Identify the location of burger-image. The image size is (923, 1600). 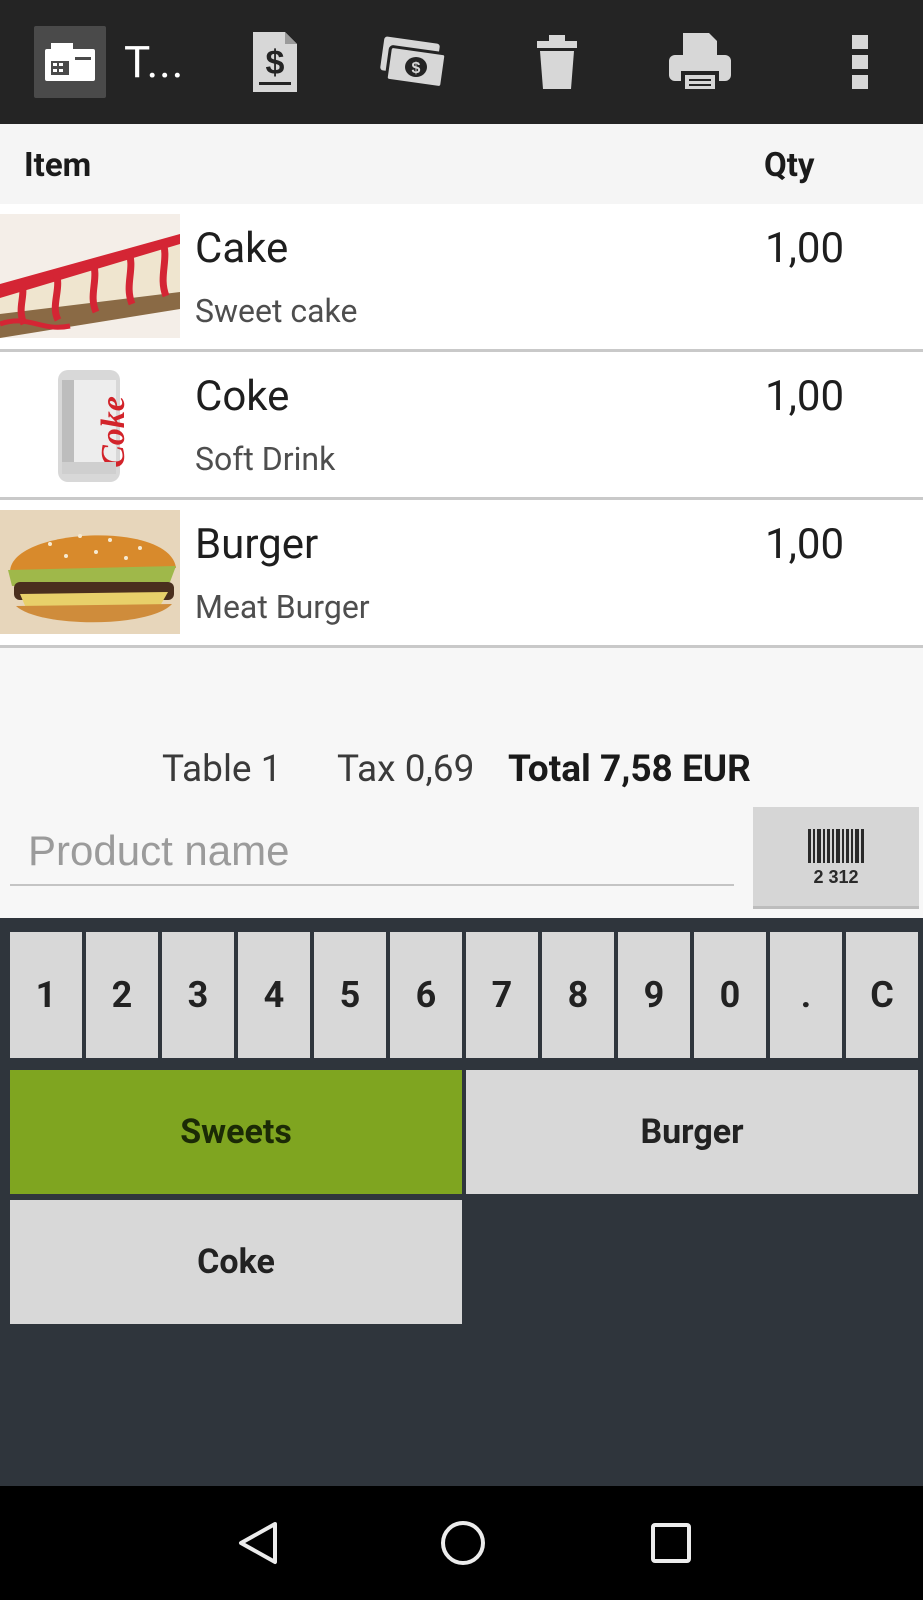
(90, 572).